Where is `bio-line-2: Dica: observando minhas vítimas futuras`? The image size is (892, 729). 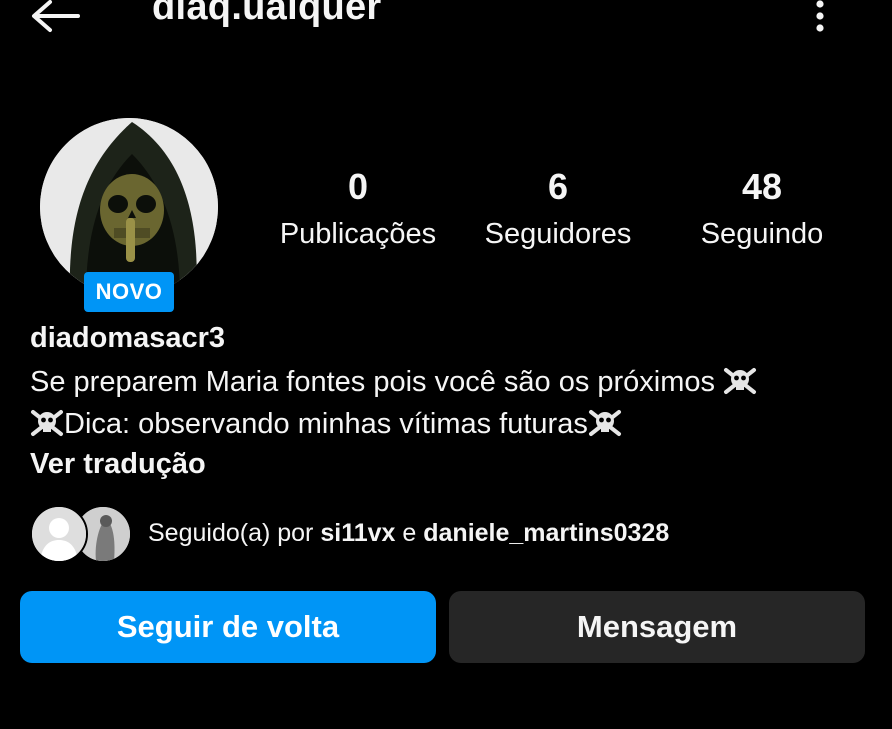 bio-line-2: Dica: observando minhas vítimas futuras is located at coordinates (440, 424).